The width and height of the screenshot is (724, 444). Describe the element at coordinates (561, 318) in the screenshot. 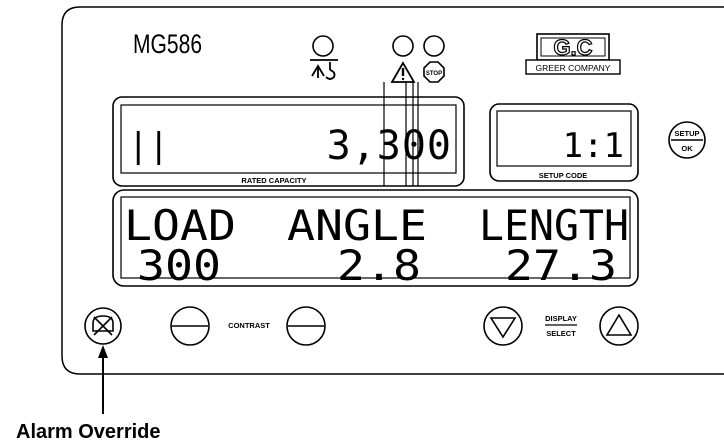

I see `svg-text: DISPLAY` at that location.